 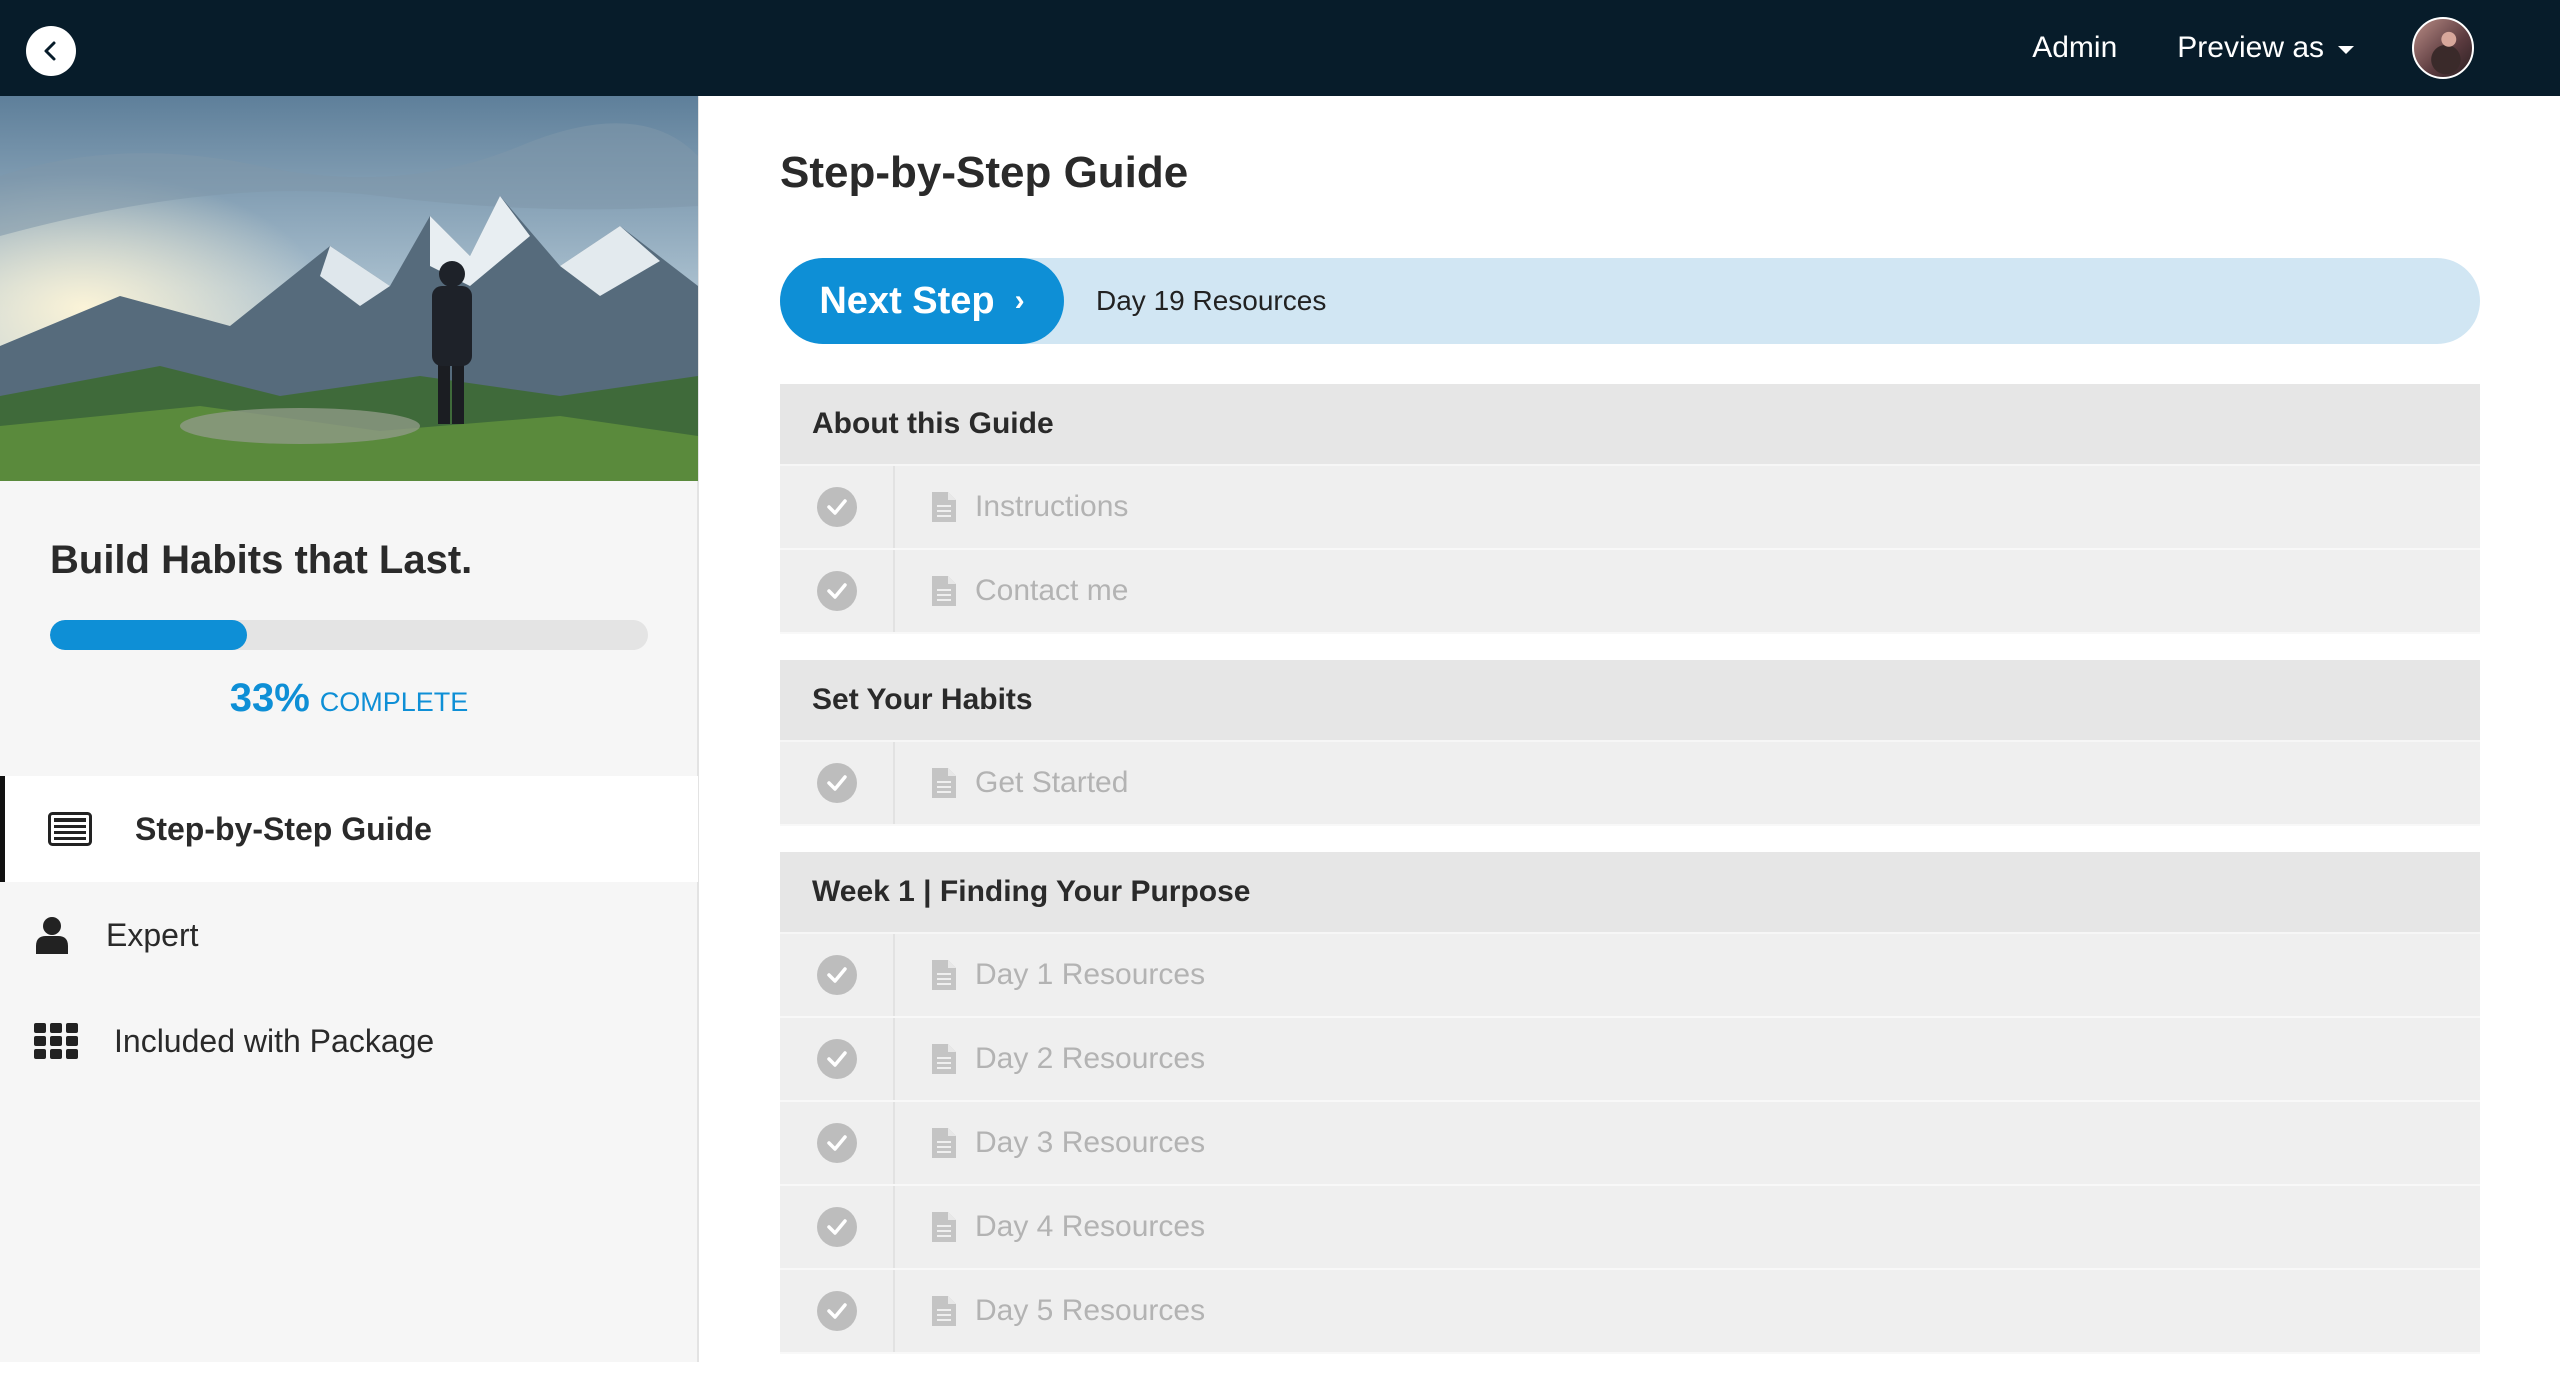 I want to click on progress-bar, so click(x=349, y=635).